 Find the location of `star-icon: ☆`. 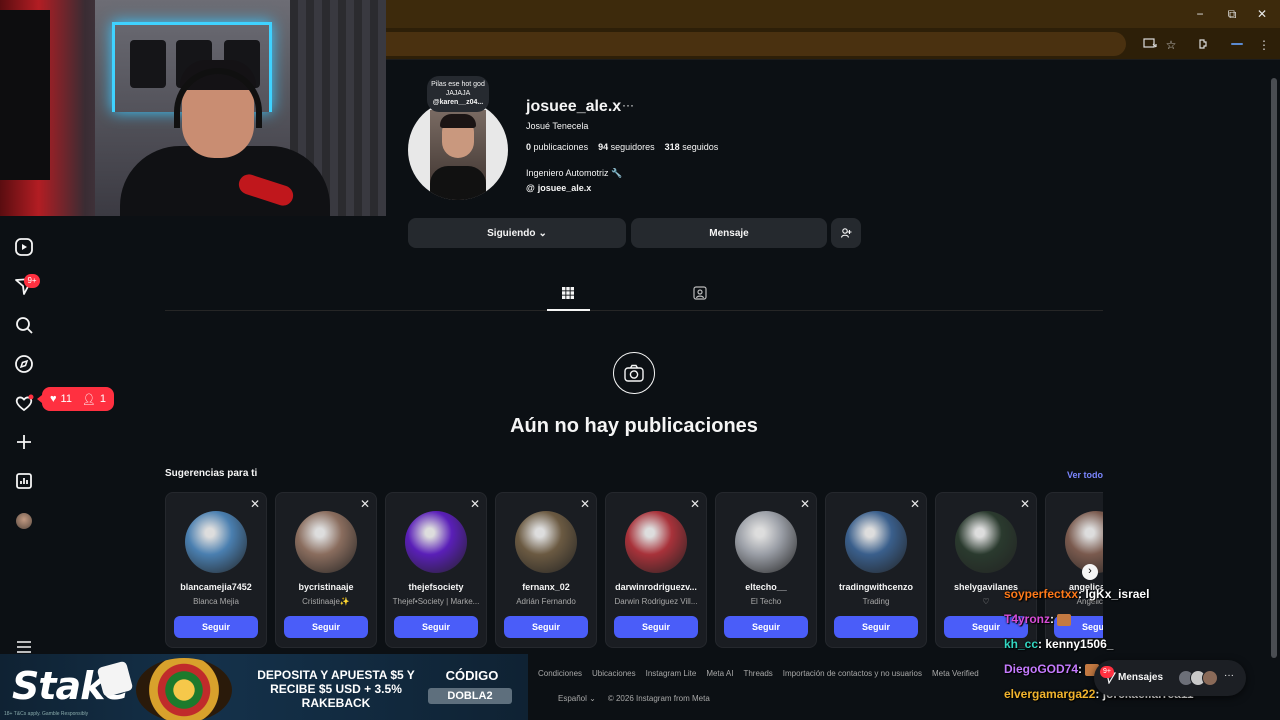

star-icon: ☆ is located at coordinates (1171, 45).